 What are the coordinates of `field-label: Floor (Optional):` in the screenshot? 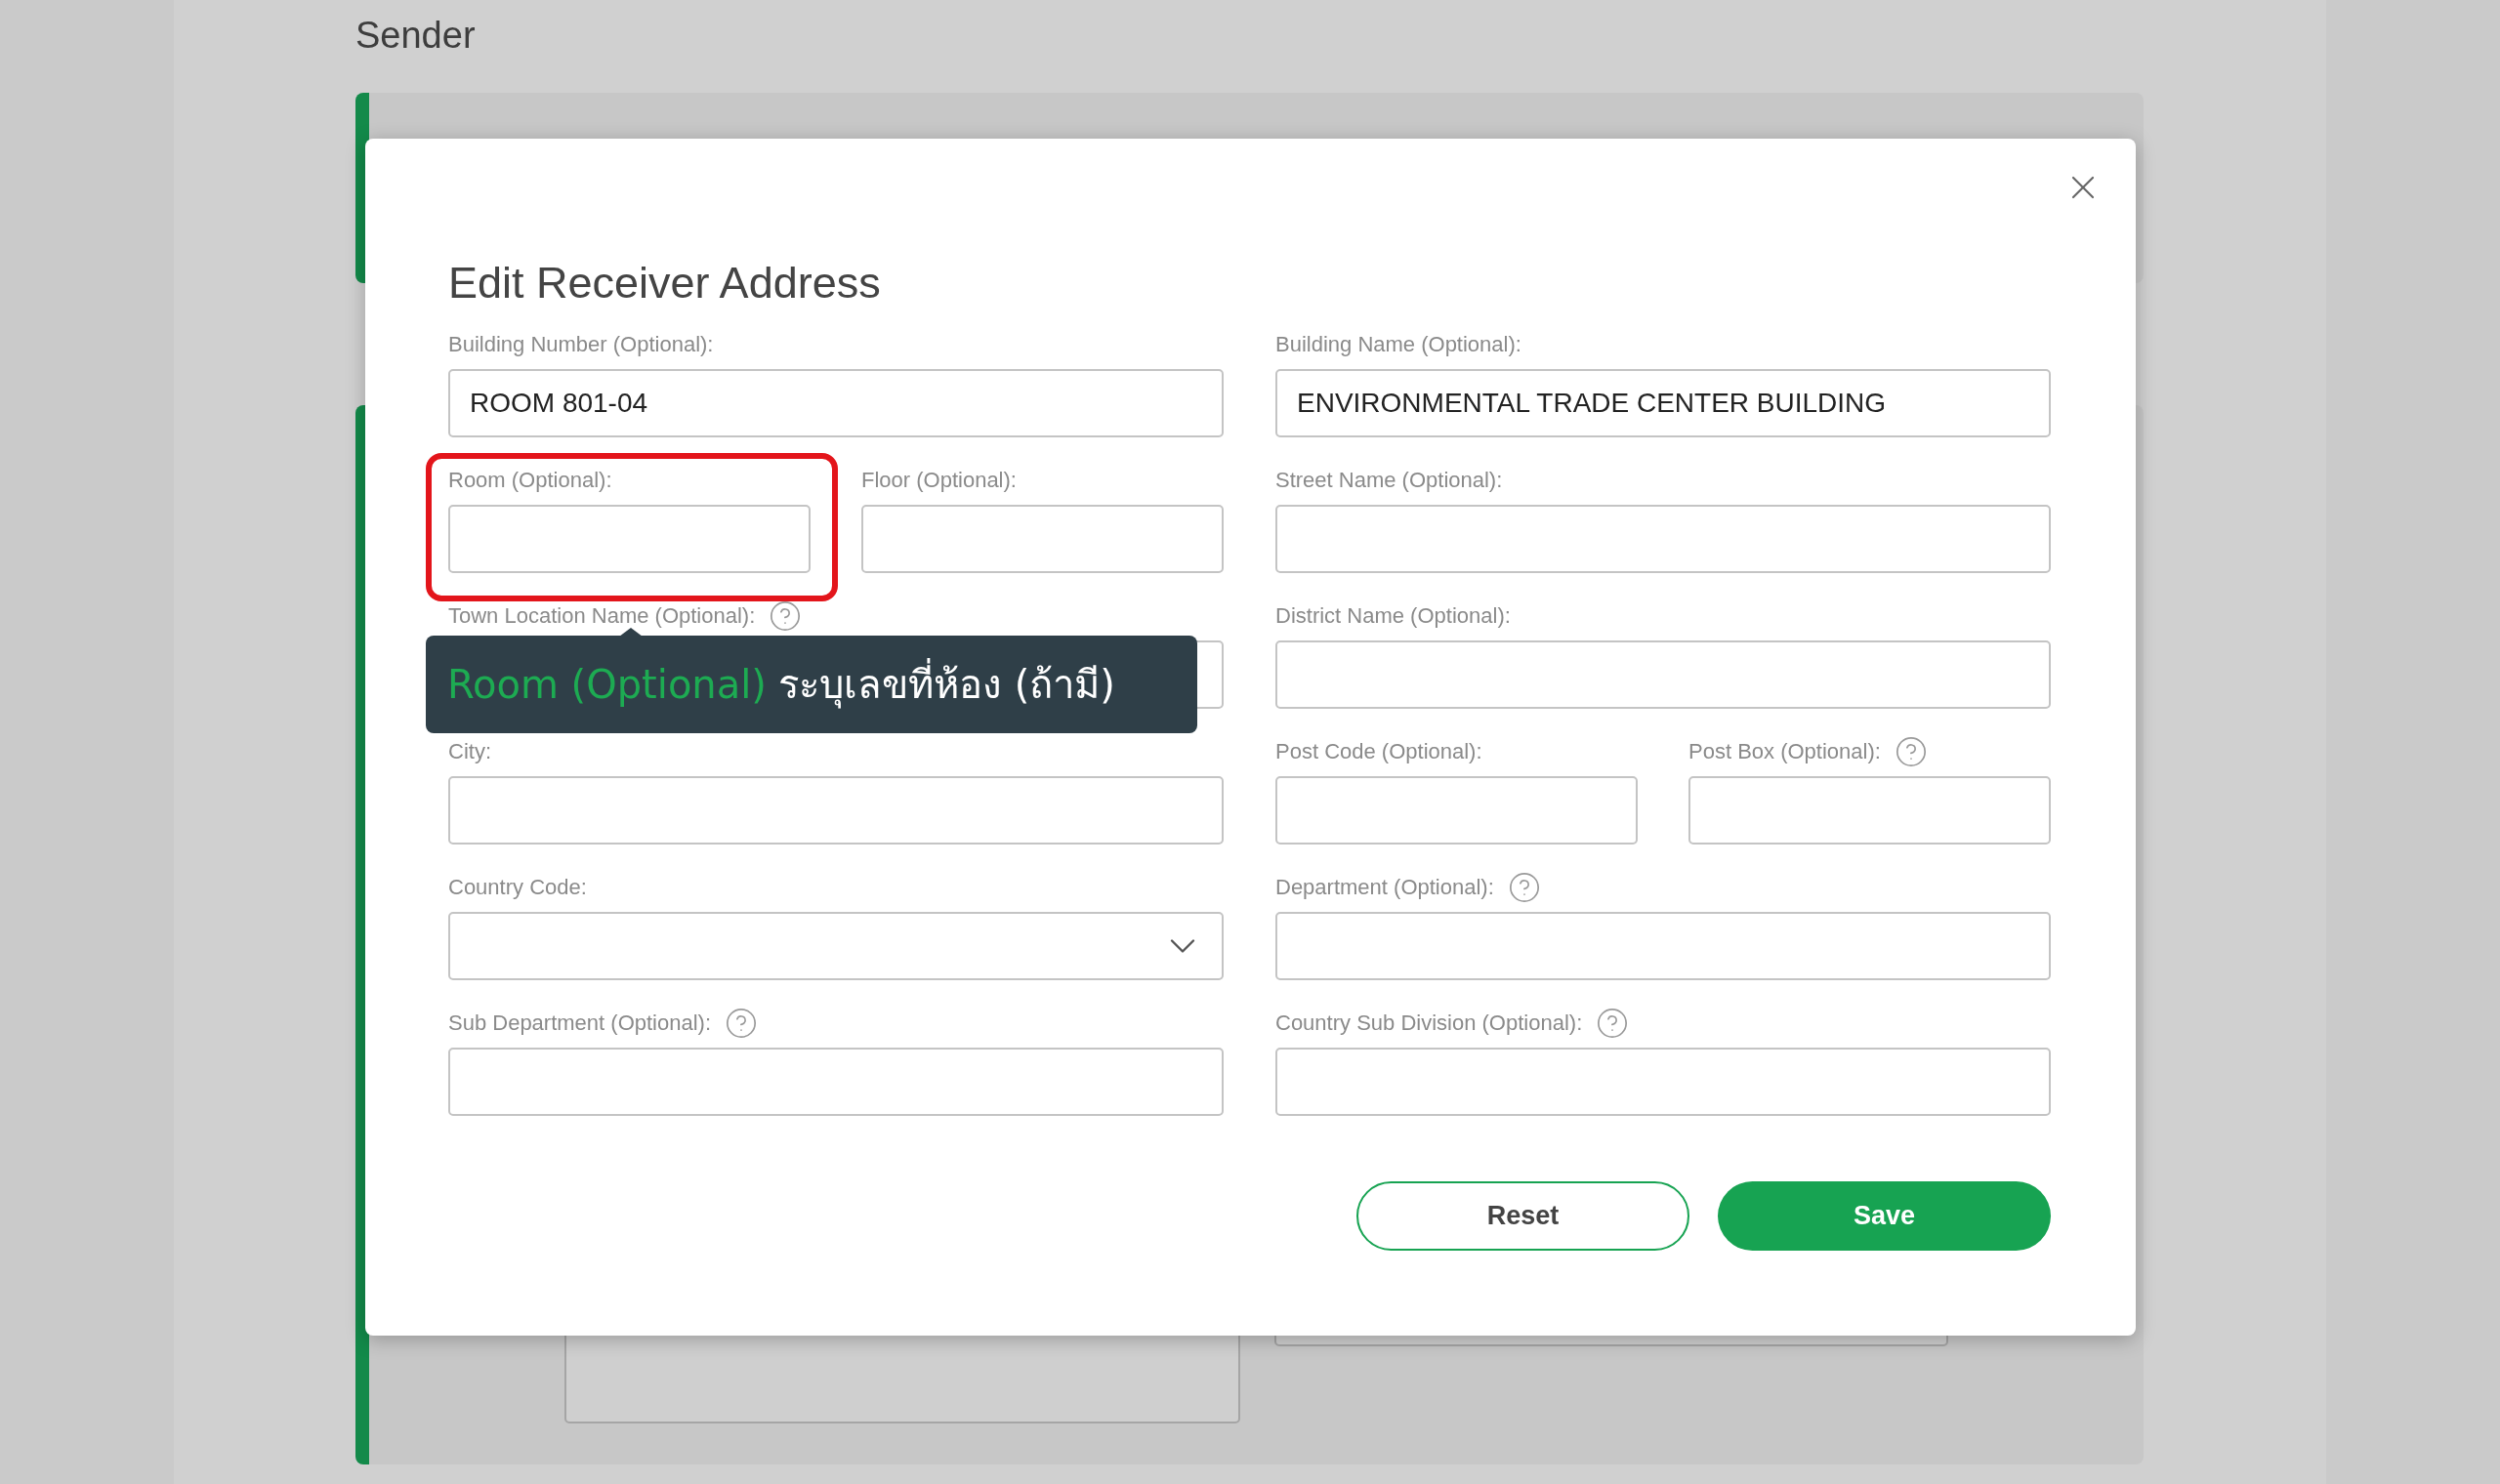 It's located at (939, 481).